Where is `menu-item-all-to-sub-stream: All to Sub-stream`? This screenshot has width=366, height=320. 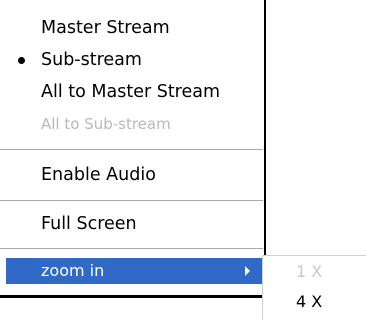
menu-item-all-to-sub-stream: All to Sub-stream is located at coordinates (131, 124).